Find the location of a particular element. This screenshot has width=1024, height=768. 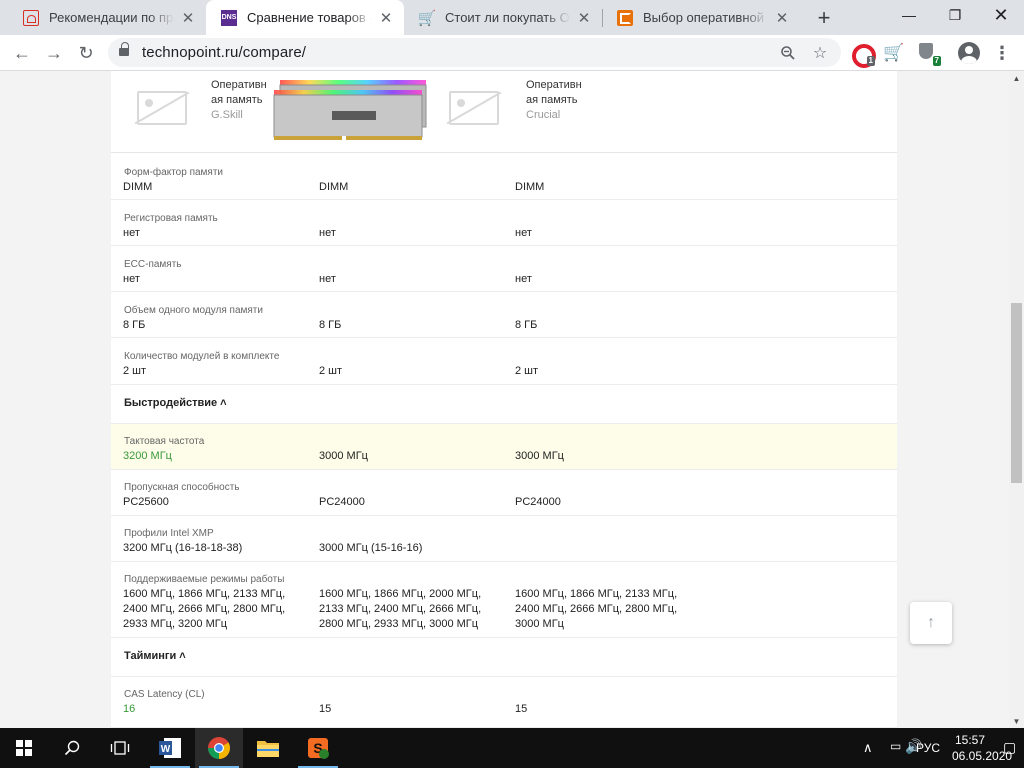

taskbar-word: W is located at coordinates (170, 748).